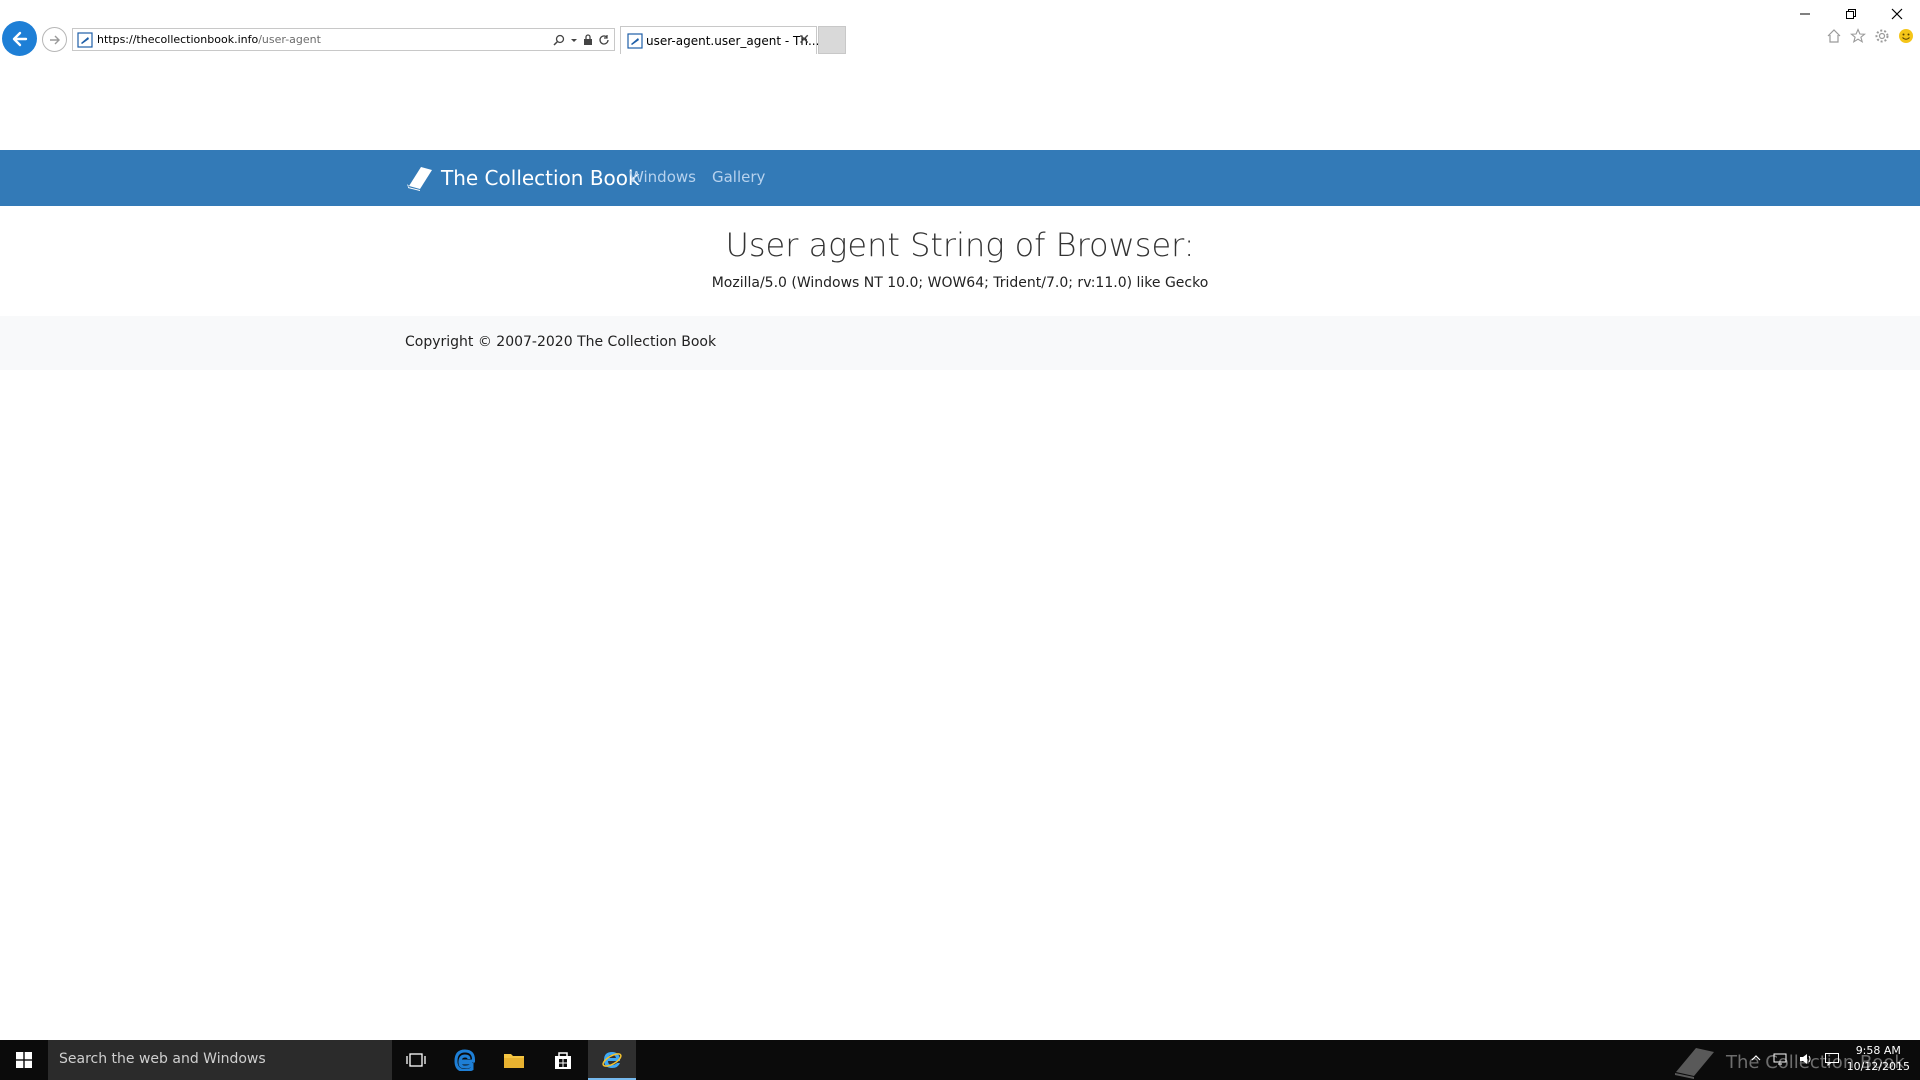 The image size is (1920, 1080). I want to click on brand-link: The Collection Book, so click(522, 178).